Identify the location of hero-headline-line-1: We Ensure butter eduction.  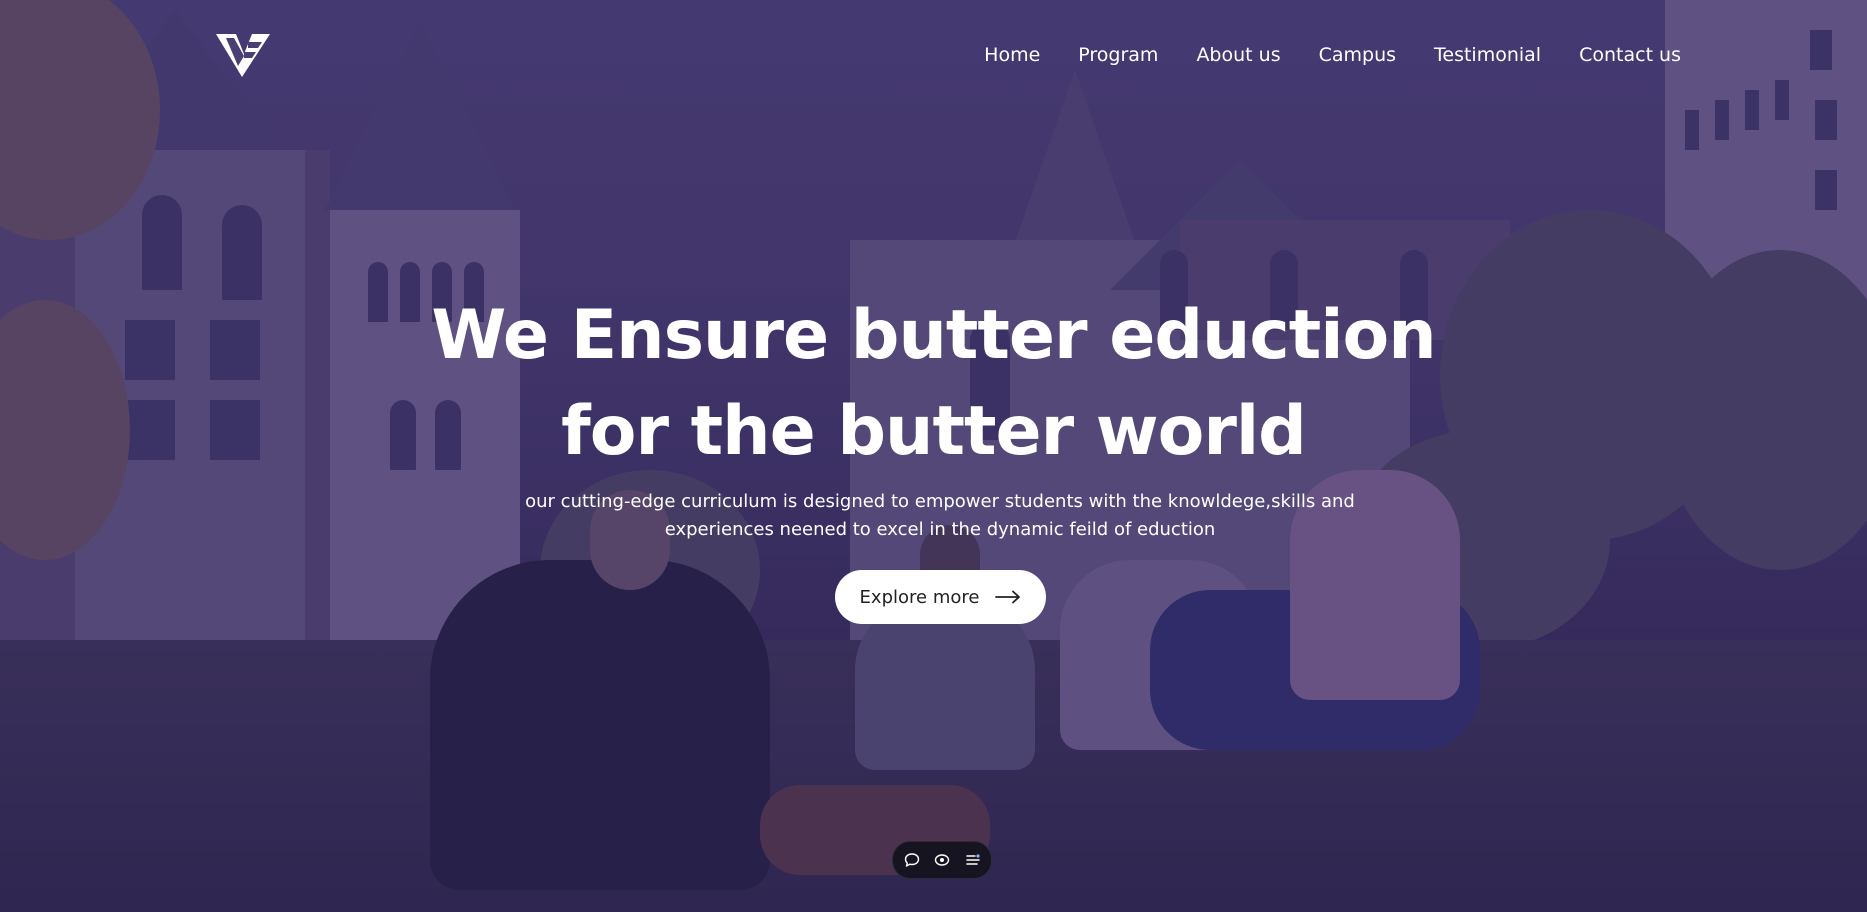
(933, 335).